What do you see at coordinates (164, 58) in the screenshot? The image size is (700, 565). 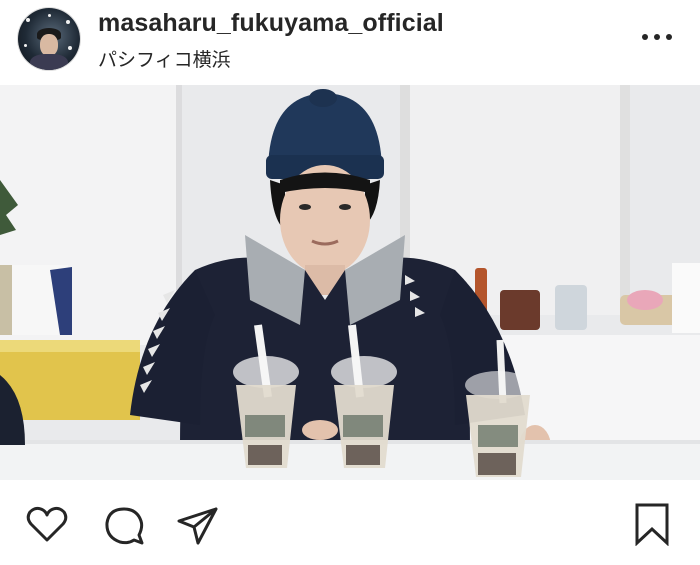 I see `location-link: パシフィコ横浜` at bounding box center [164, 58].